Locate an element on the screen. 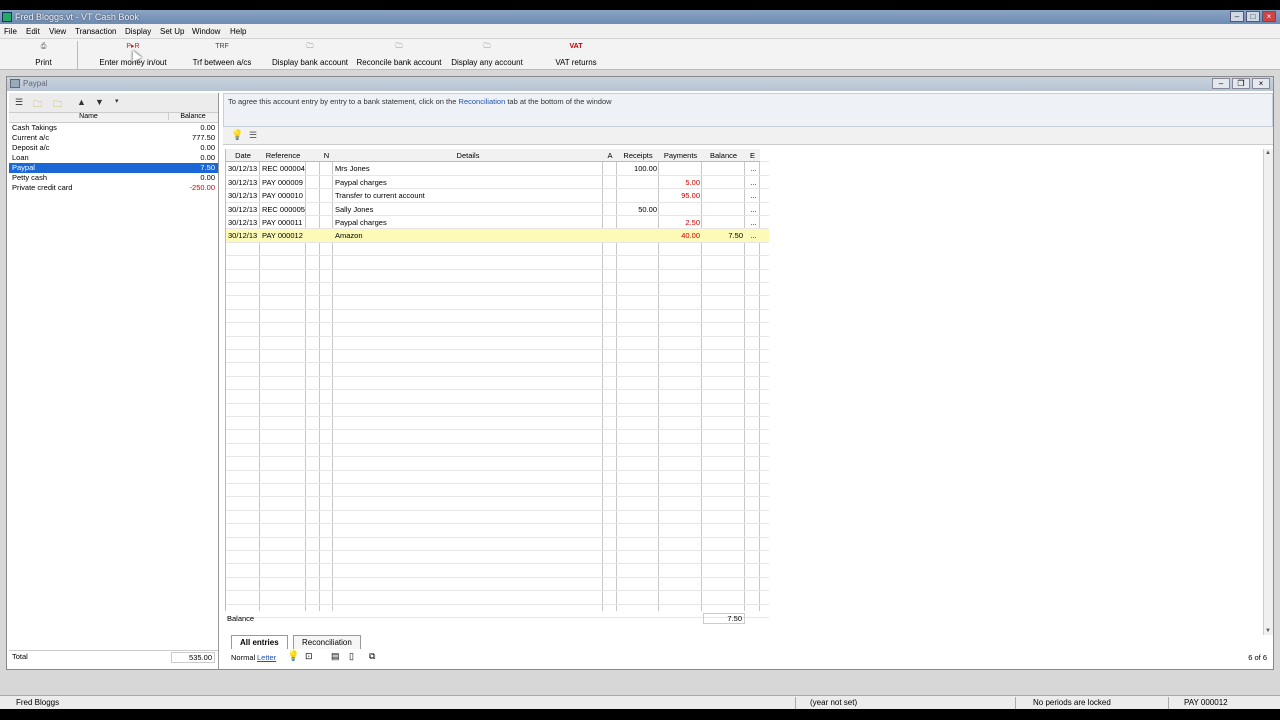 Image resolution: width=1280 pixels, height=720 pixels. child-restore-icon: ❐ is located at coordinates (1241, 83).